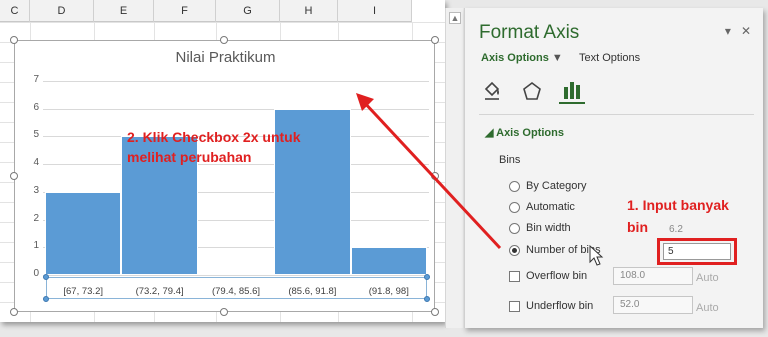 The image size is (768, 337). Describe the element at coordinates (616, 114) in the screenshot. I see `divider` at that location.